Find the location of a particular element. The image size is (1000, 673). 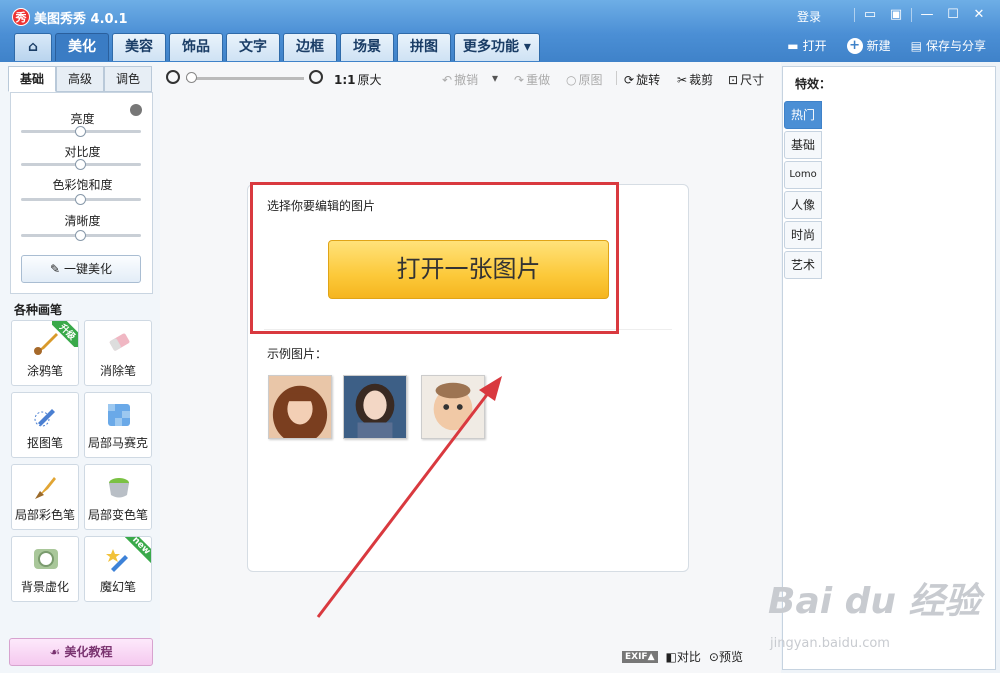

effect-tab-art: 艺术 is located at coordinates (803, 265).